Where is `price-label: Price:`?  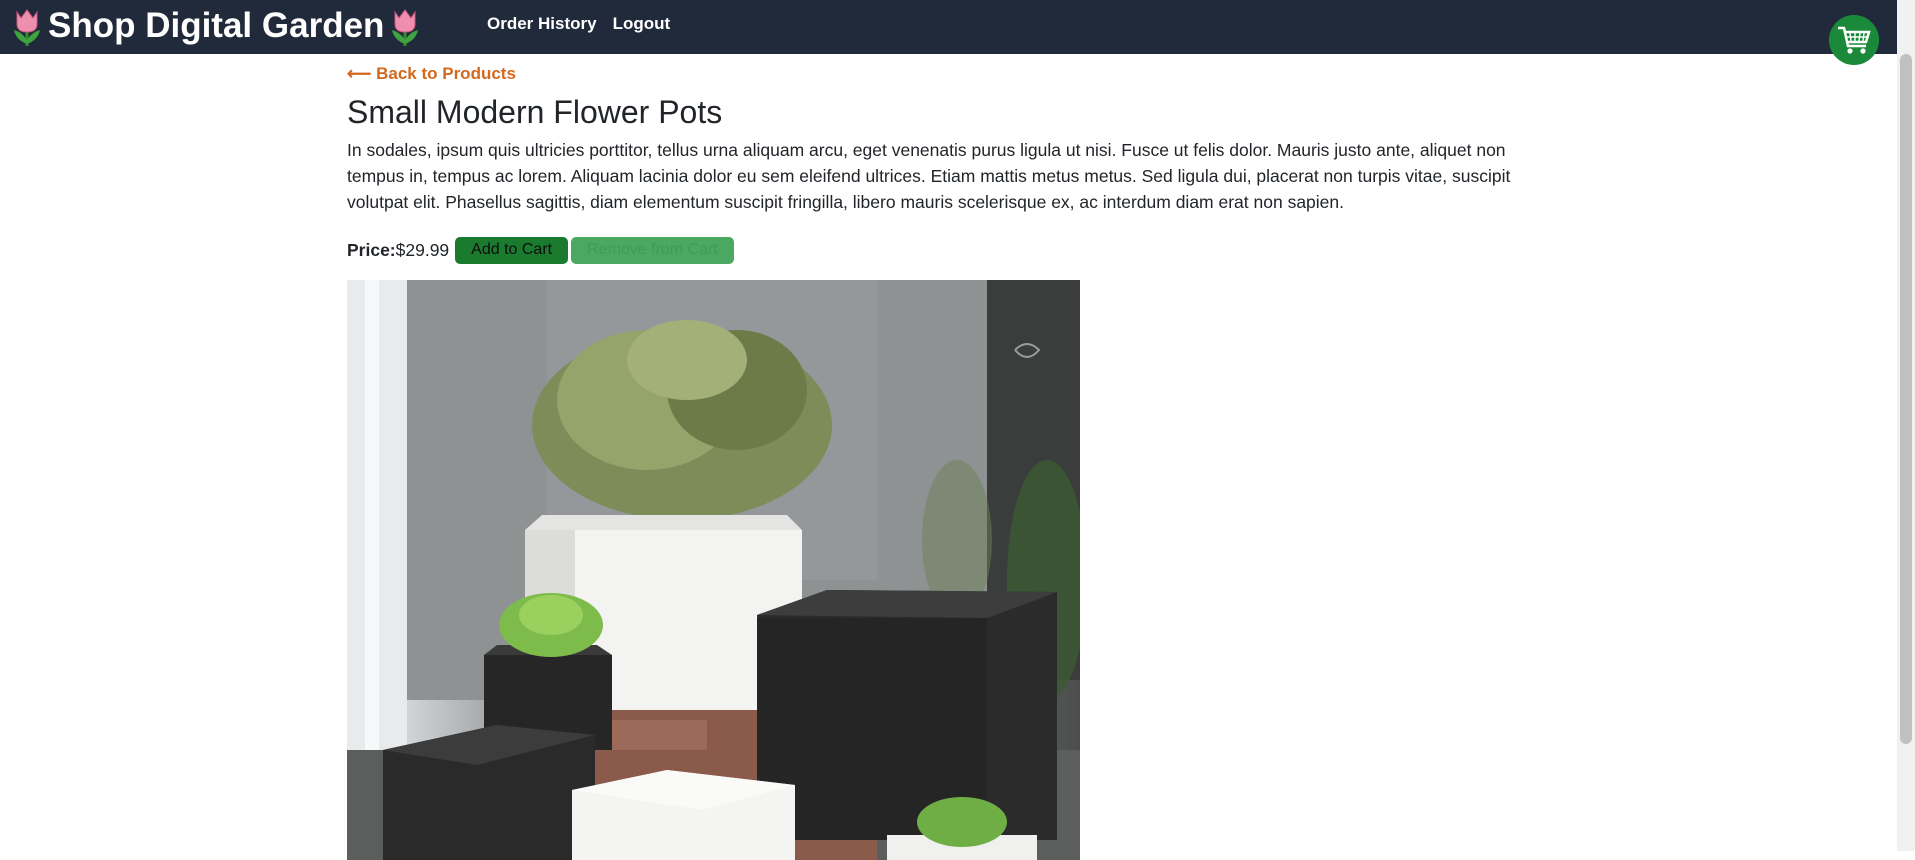 price-label: Price: is located at coordinates (371, 249).